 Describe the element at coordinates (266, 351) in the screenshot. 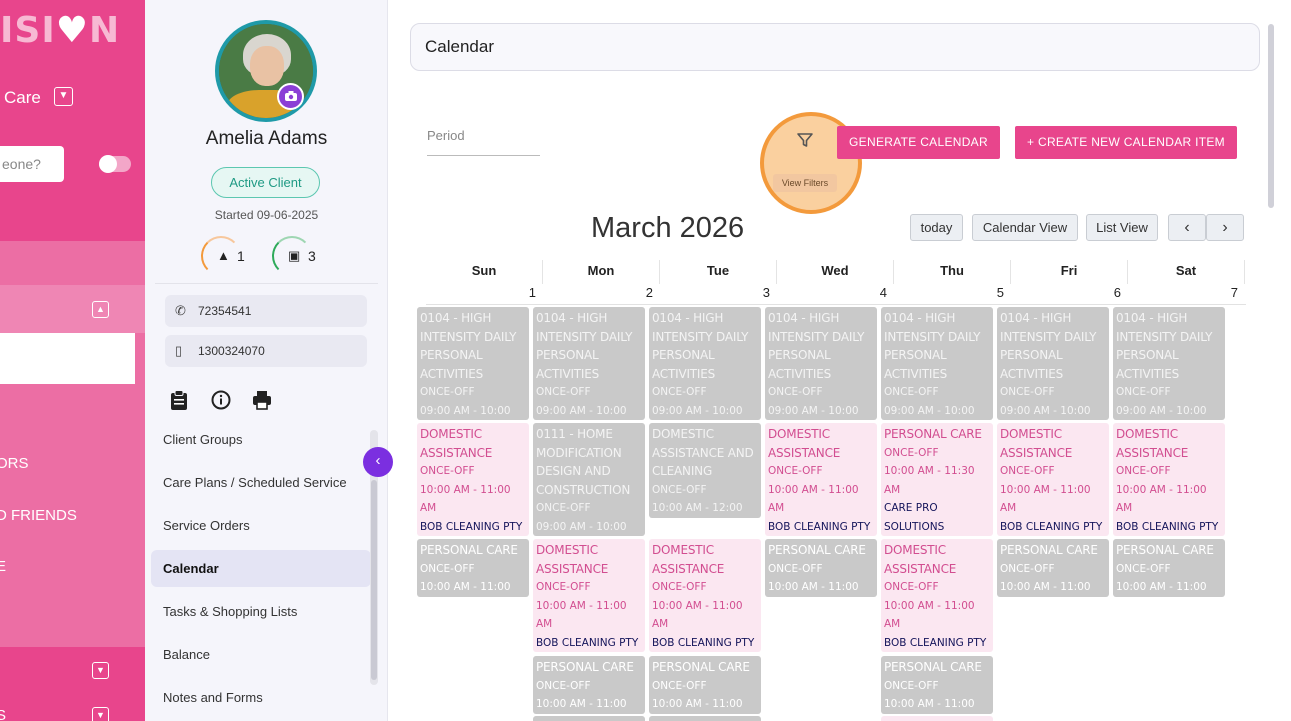

I see `mobile-field: ▯ 1300324070` at that location.